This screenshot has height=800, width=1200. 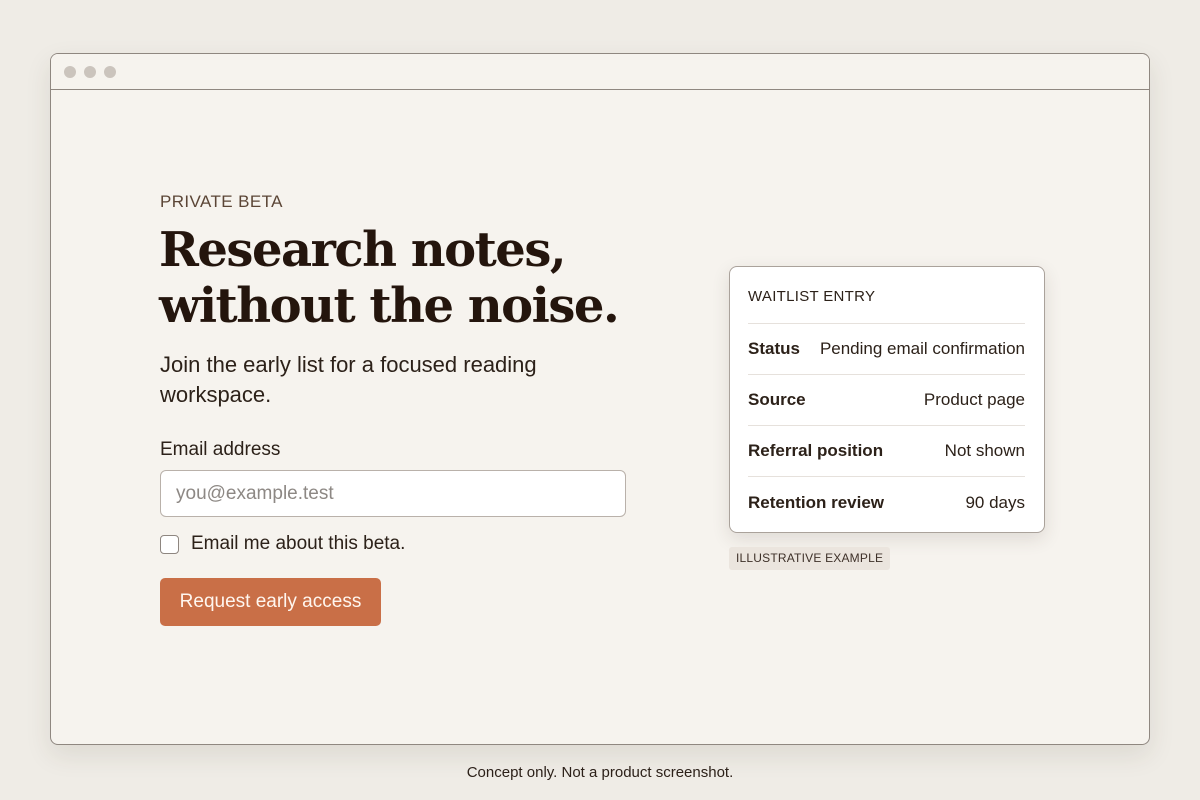 I want to click on row-key: Status, so click(x=774, y=348).